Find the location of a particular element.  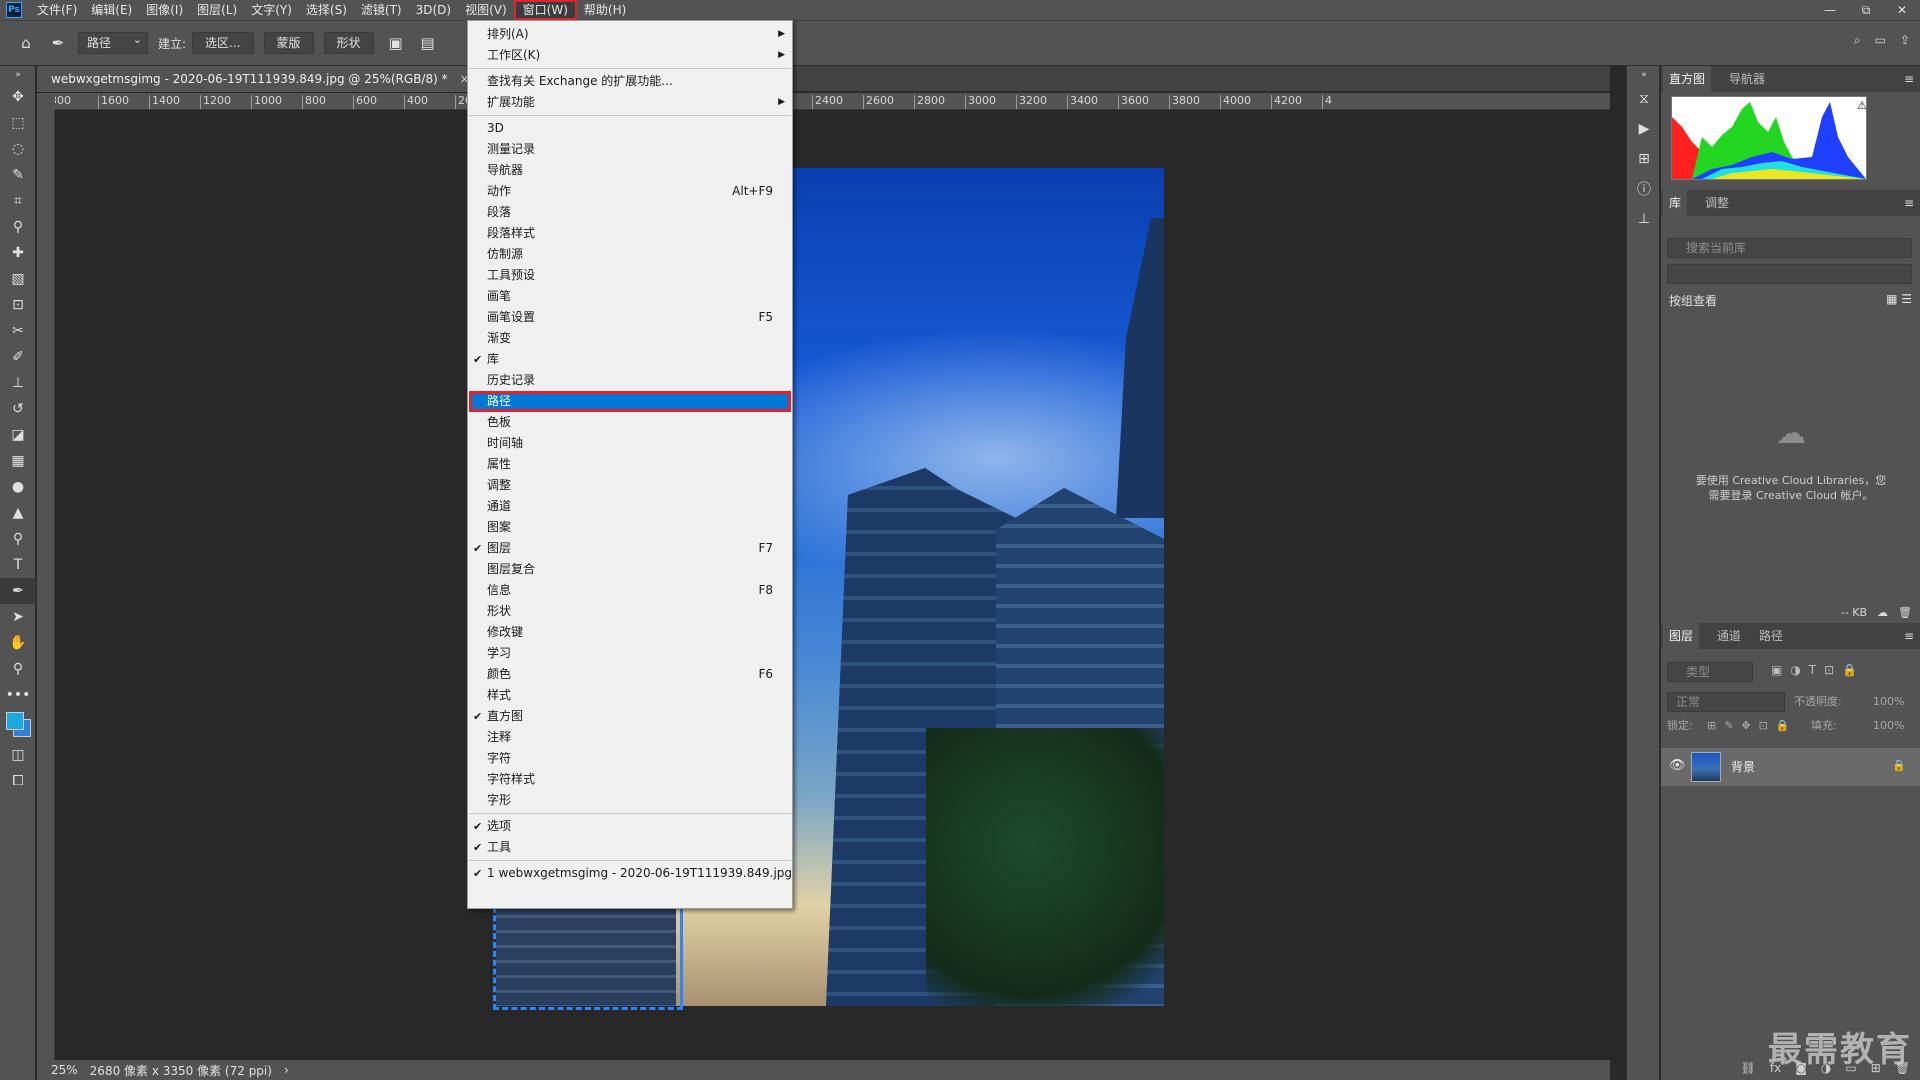

search-icon: ⌕ is located at coordinates (1857, 40).